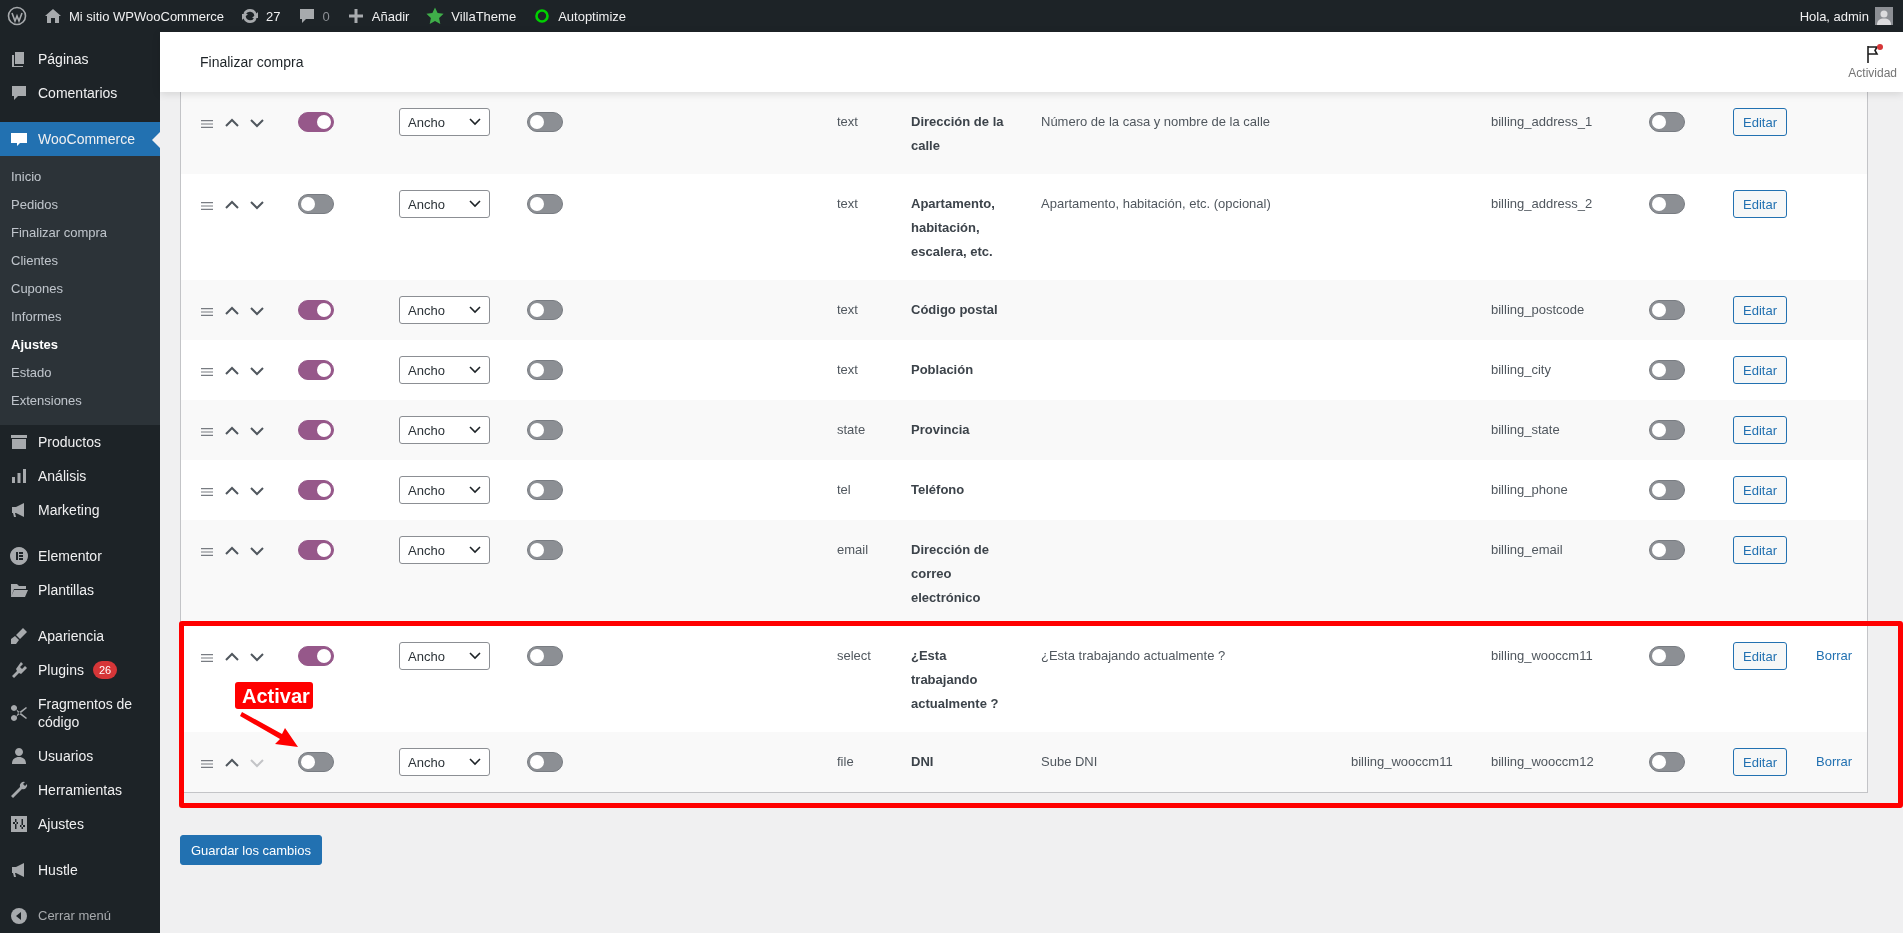 The image size is (1903, 933). What do you see at coordinates (1521, 370) in the screenshot?
I see `field-name: billing_city` at bounding box center [1521, 370].